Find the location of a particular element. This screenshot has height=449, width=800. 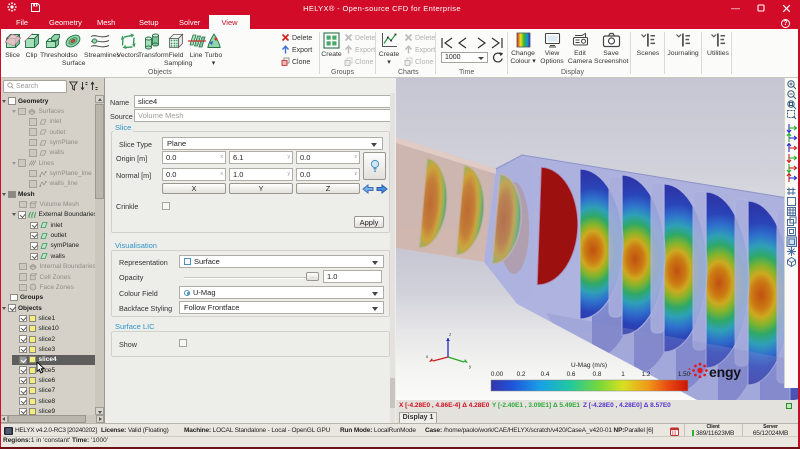

svg-text: 0.6 is located at coordinates (571, 374).